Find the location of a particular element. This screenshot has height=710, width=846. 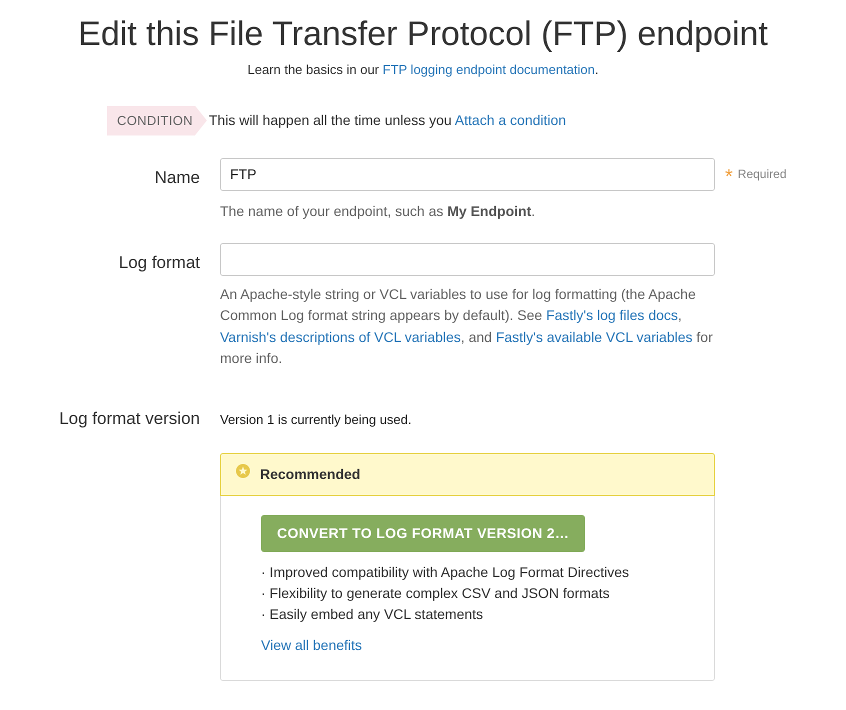

field-help: An Apache-style string or VCL variables to use for log formatting (the Apache Common Log format string appears by default). See Fastly's log files docs, Varnish's descriptions of VCL variables, and Fastly's available VCL variables for more info. is located at coordinates (467, 326).